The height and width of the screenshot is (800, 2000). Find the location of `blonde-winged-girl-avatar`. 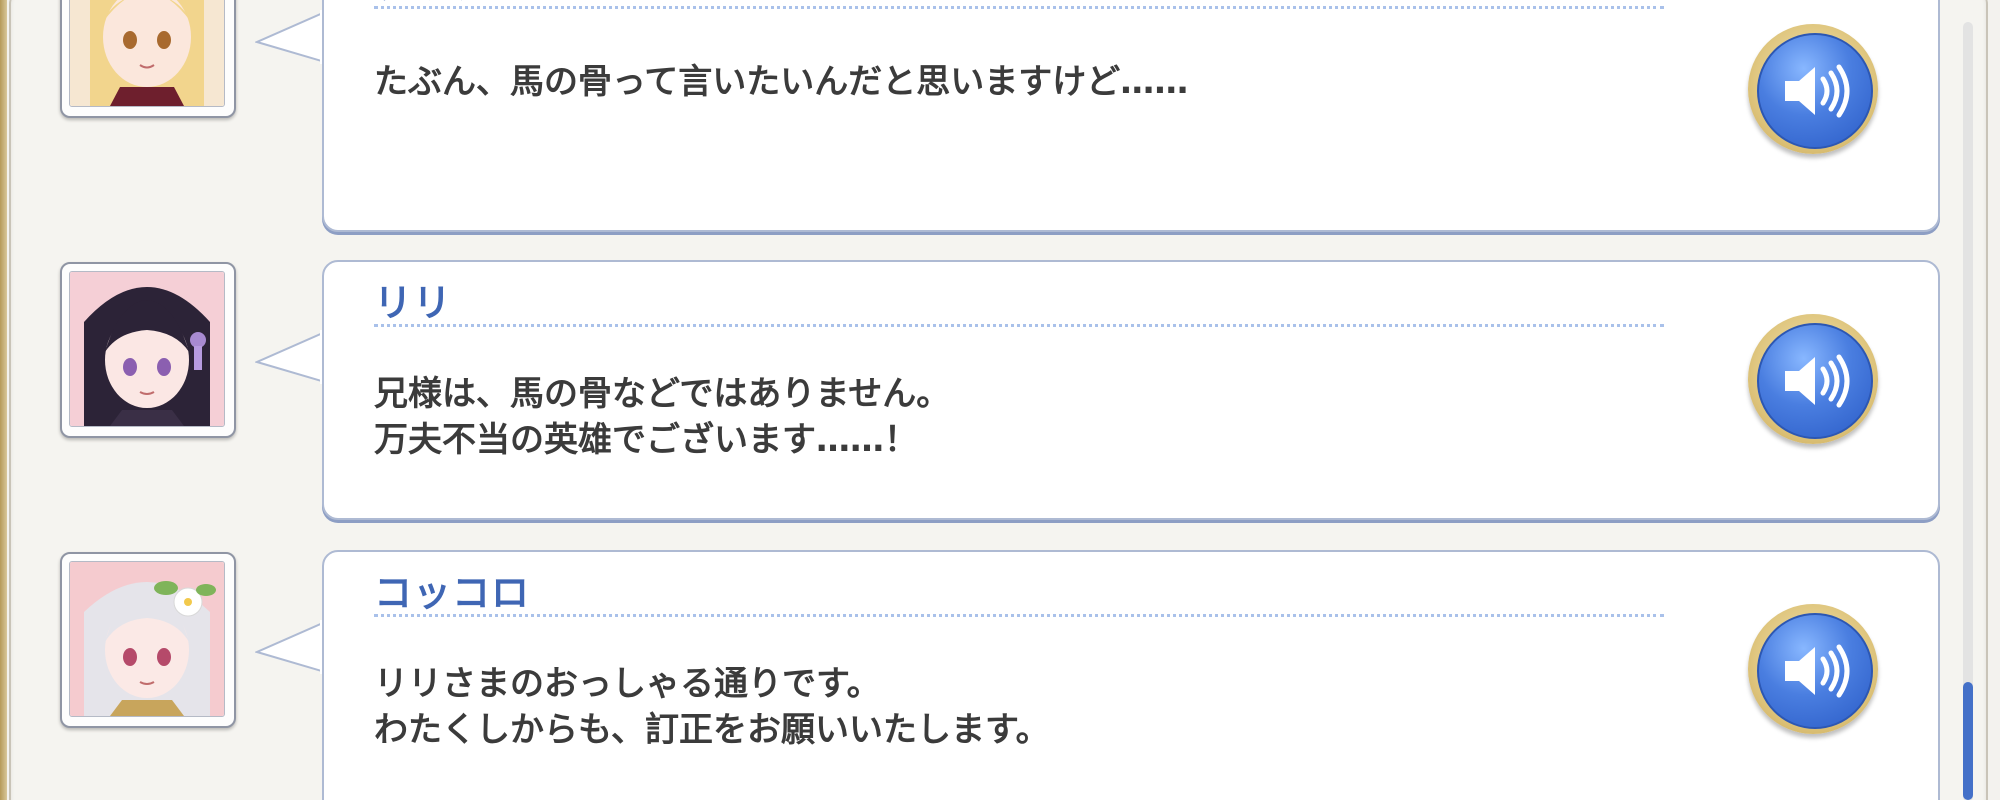

blonde-winged-girl-avatar is located at coordinates (147, 53).